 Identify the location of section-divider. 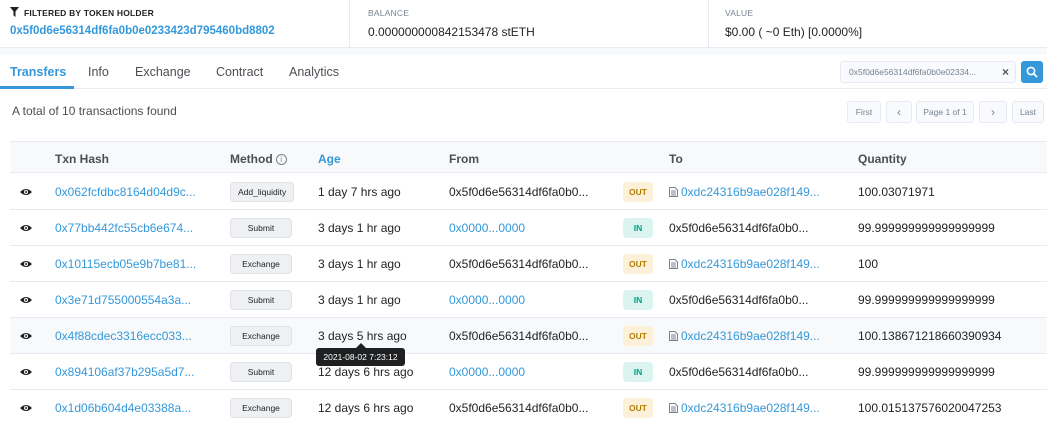
(523, 51).